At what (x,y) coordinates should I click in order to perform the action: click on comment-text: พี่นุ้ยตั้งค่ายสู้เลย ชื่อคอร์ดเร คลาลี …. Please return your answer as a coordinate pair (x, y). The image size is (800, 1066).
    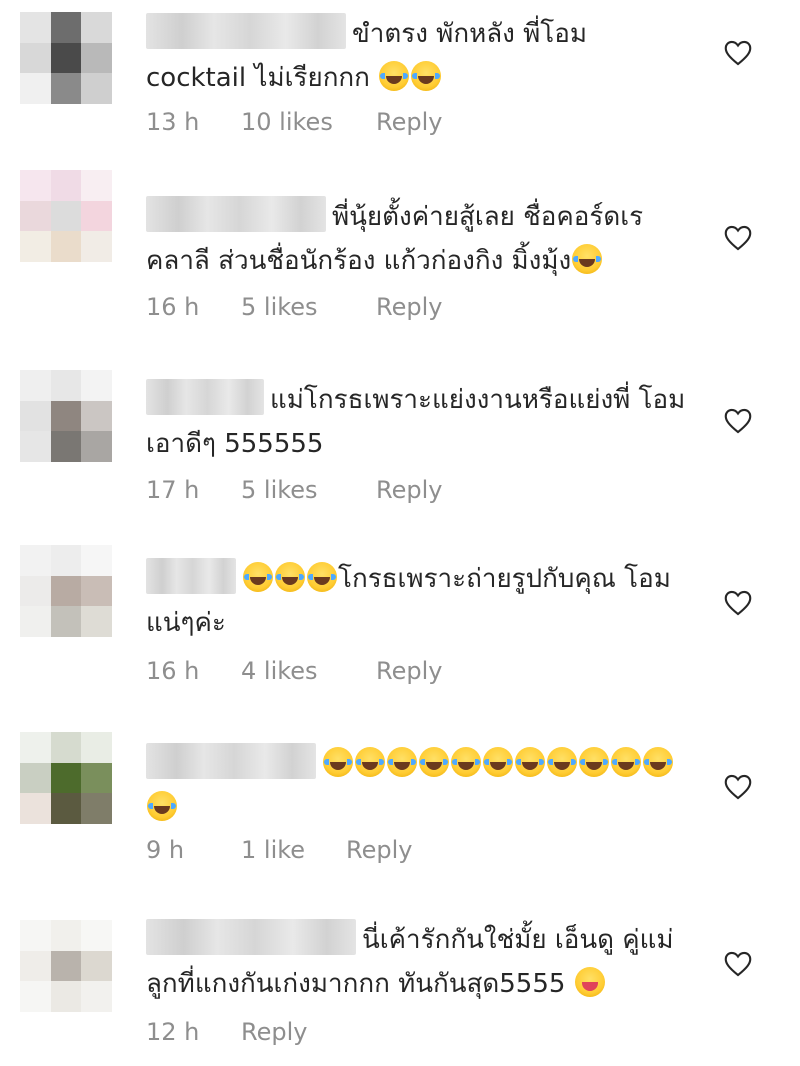
    Looking at the image, I should click on (416, 239).